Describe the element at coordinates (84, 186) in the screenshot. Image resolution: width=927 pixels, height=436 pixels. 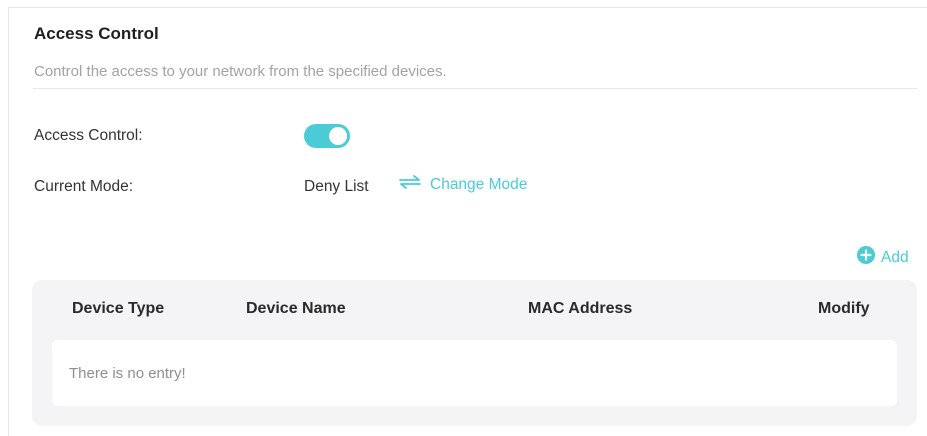
I see `current-mode-label: Current Mode:` at that location.